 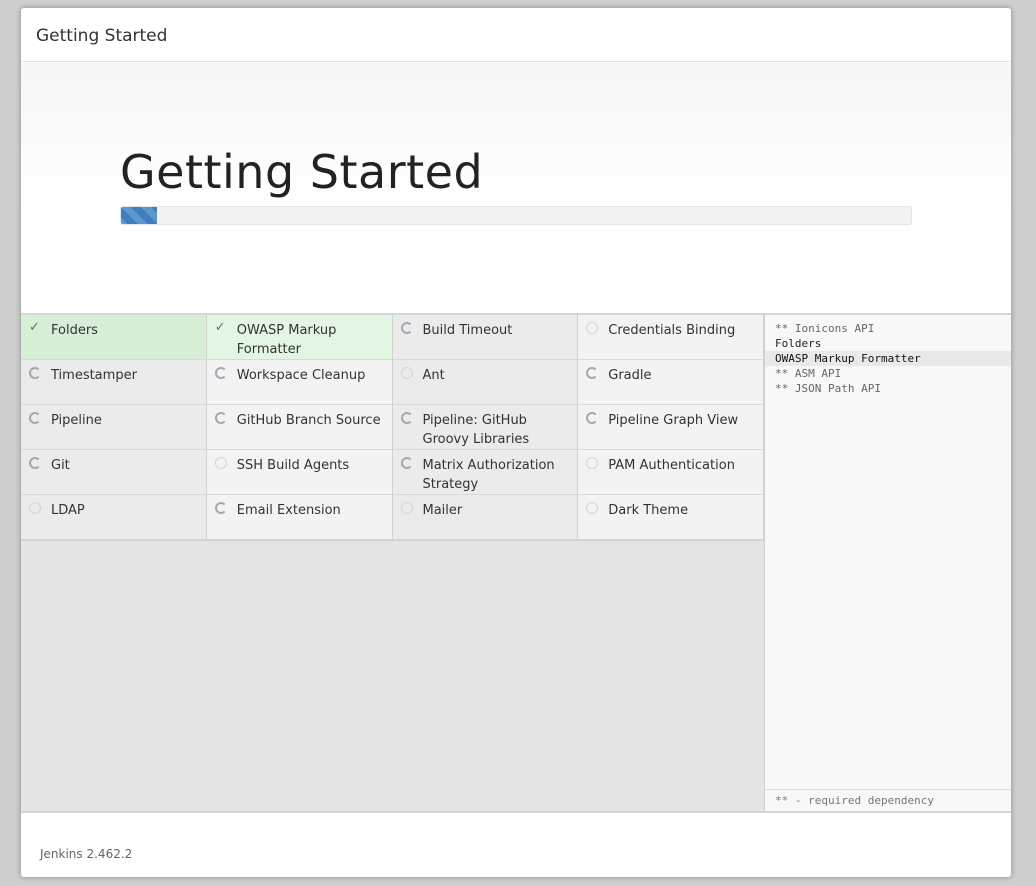 What do you see at coordinates (671, 465) in the screenshot?
I see `plugin-name: PAM Authentication` at bounding box center [671, 465].